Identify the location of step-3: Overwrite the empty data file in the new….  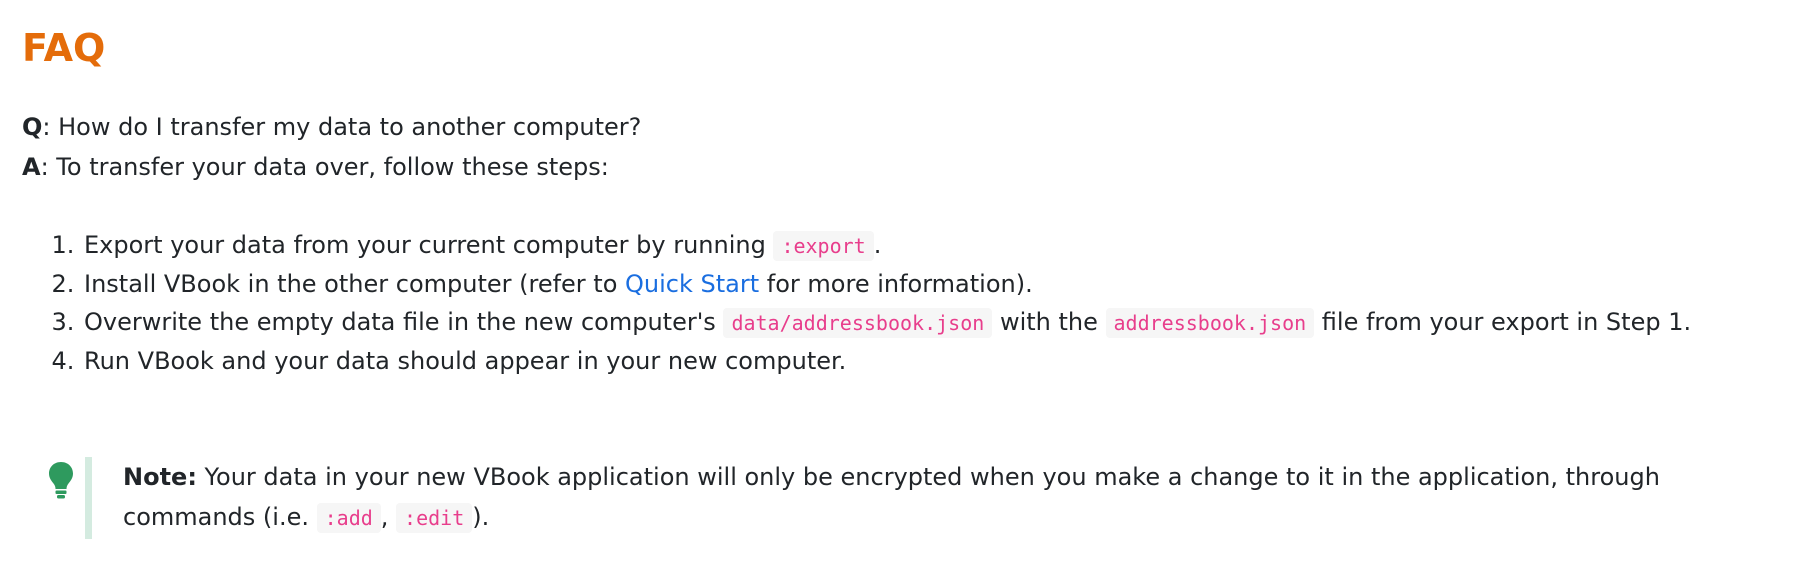
(886, 322).